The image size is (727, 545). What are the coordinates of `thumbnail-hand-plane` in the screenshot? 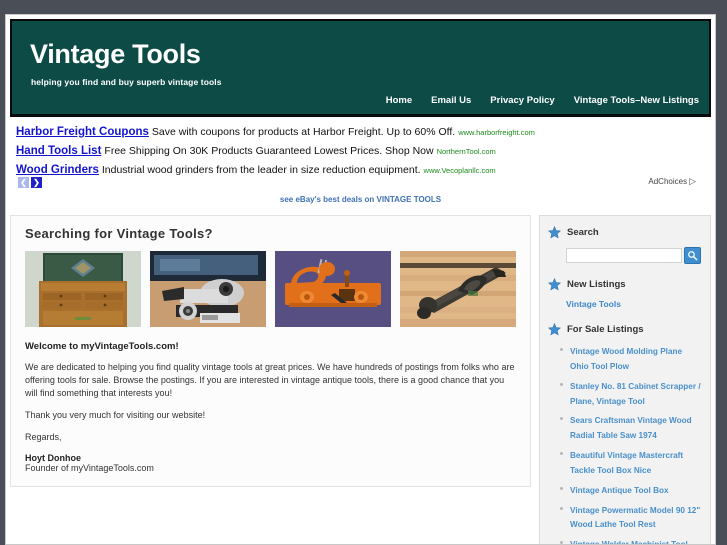 It's located at (458, 289).